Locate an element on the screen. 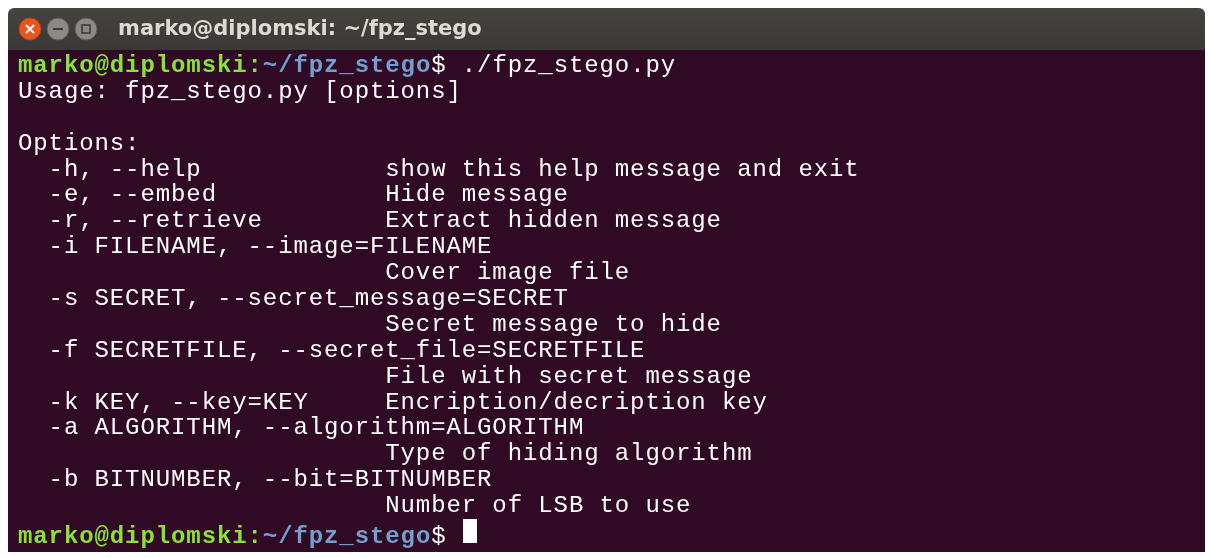  output-line: Usage: fpz_stego.py [options] is located at coordinates (240, 91).